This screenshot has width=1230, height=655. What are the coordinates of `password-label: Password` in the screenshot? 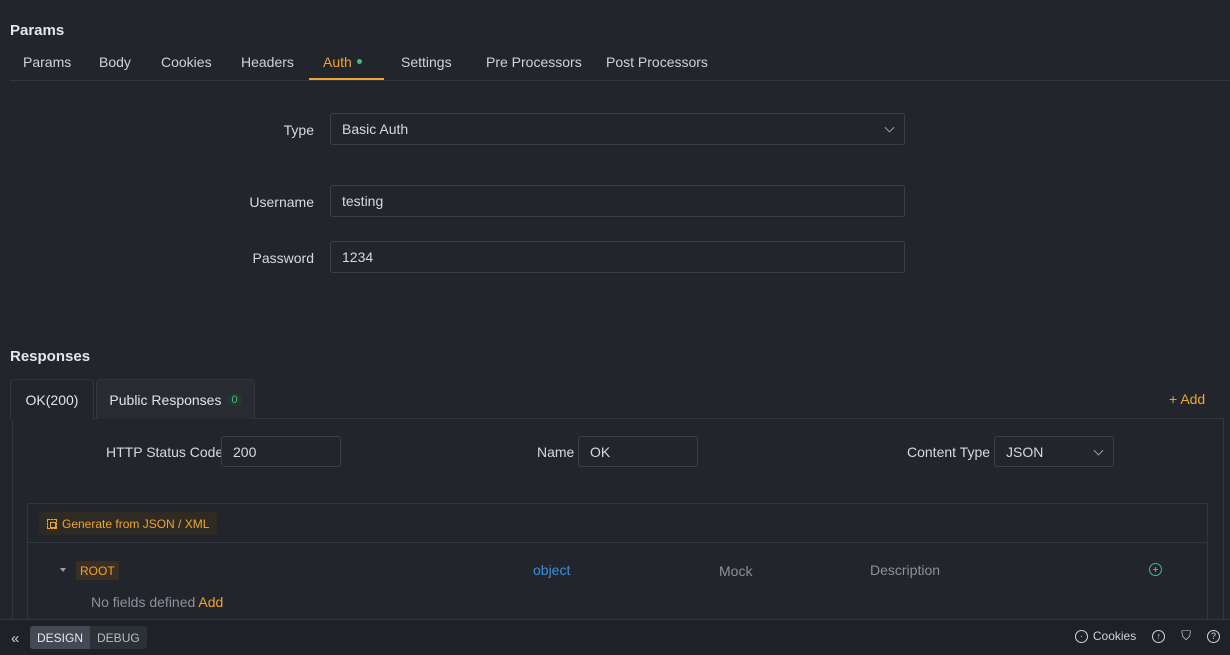 It's located at (254, 258).